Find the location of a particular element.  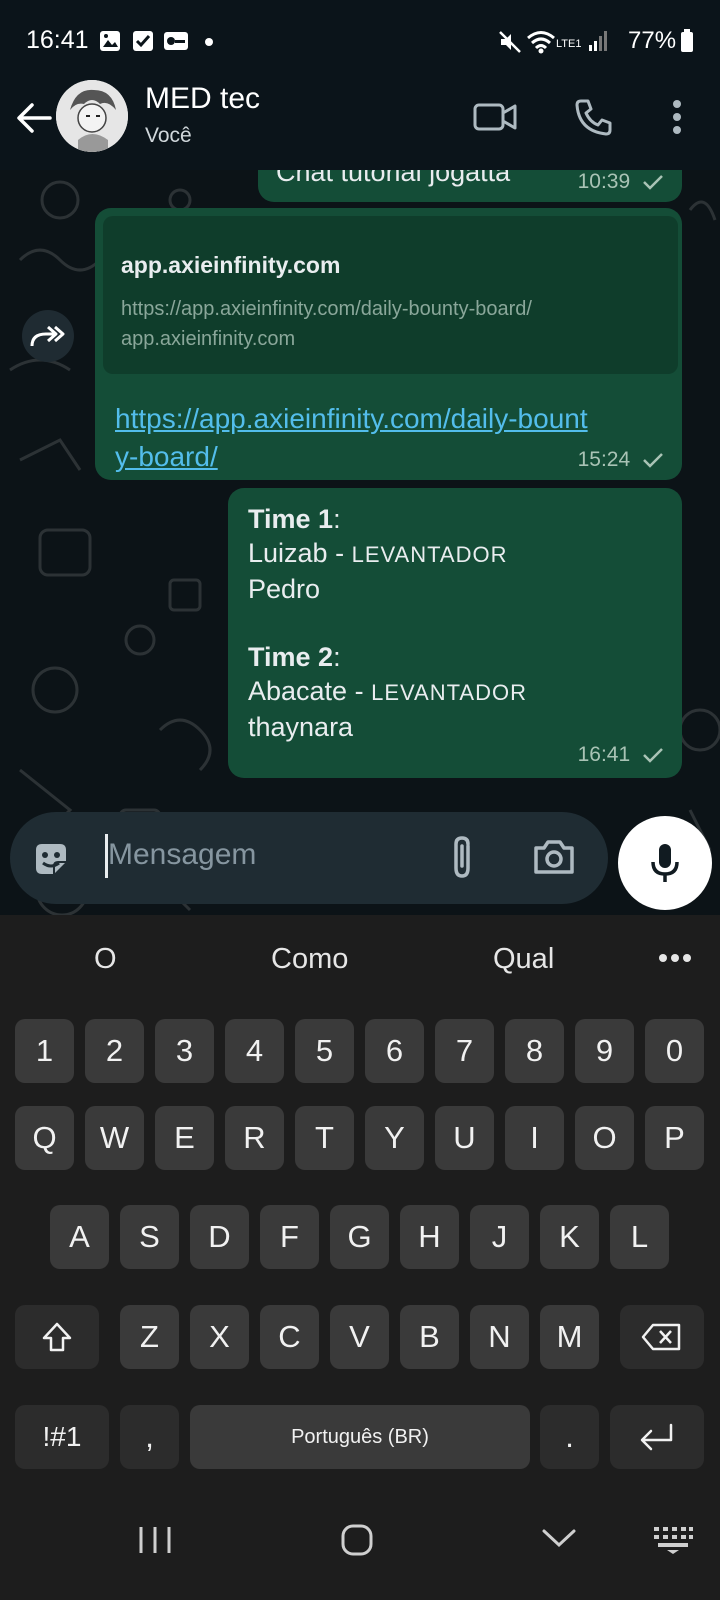

phone-icon is located at coordinates (593, 117).